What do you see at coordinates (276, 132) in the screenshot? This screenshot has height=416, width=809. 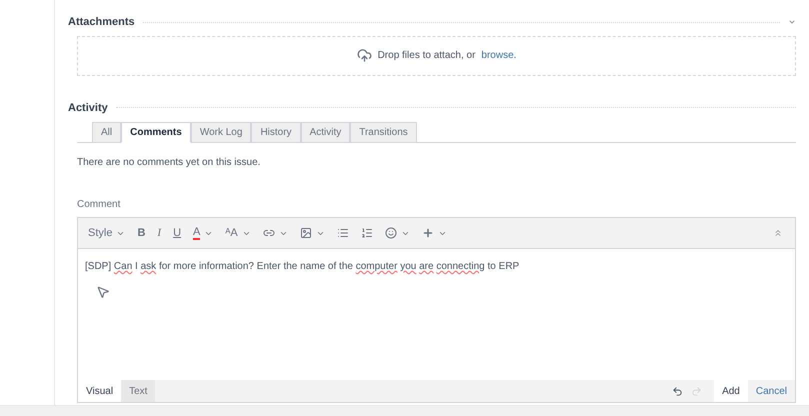 I see `activity-tab: History` at bounding box center [276, 132].